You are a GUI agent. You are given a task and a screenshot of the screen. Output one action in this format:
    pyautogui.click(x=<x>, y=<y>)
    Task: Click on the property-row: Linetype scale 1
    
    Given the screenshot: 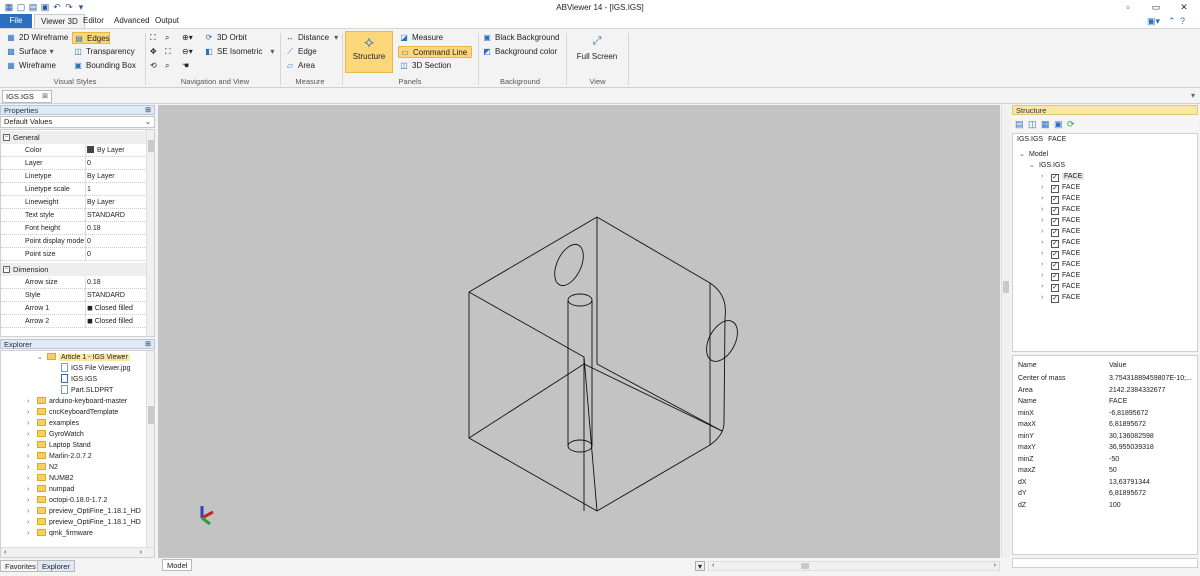 What is the action you would take?
    pyautogui.click(x=75, y=189)
    